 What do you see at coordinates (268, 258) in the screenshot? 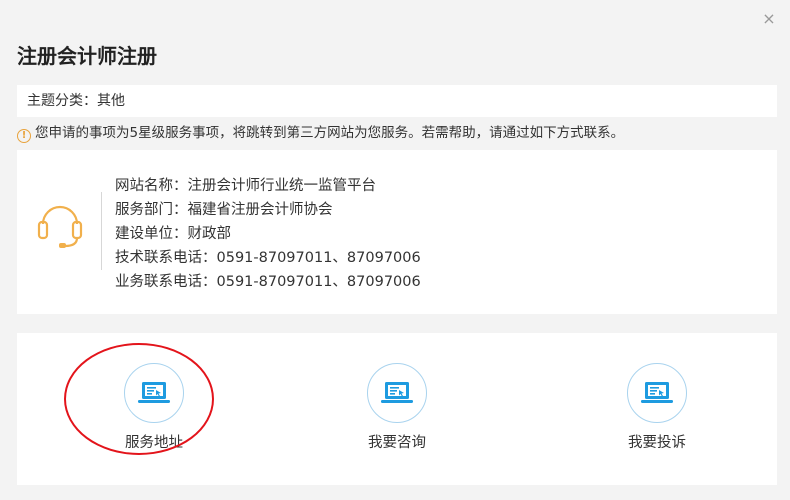
I see `tech-phone: 技术联系电话：0591-87097011、87097006` at bounding box center [268, 258].